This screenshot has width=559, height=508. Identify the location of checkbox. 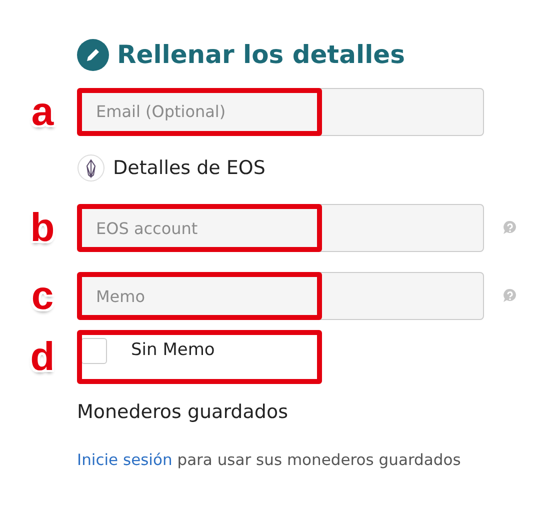
(94, 351).